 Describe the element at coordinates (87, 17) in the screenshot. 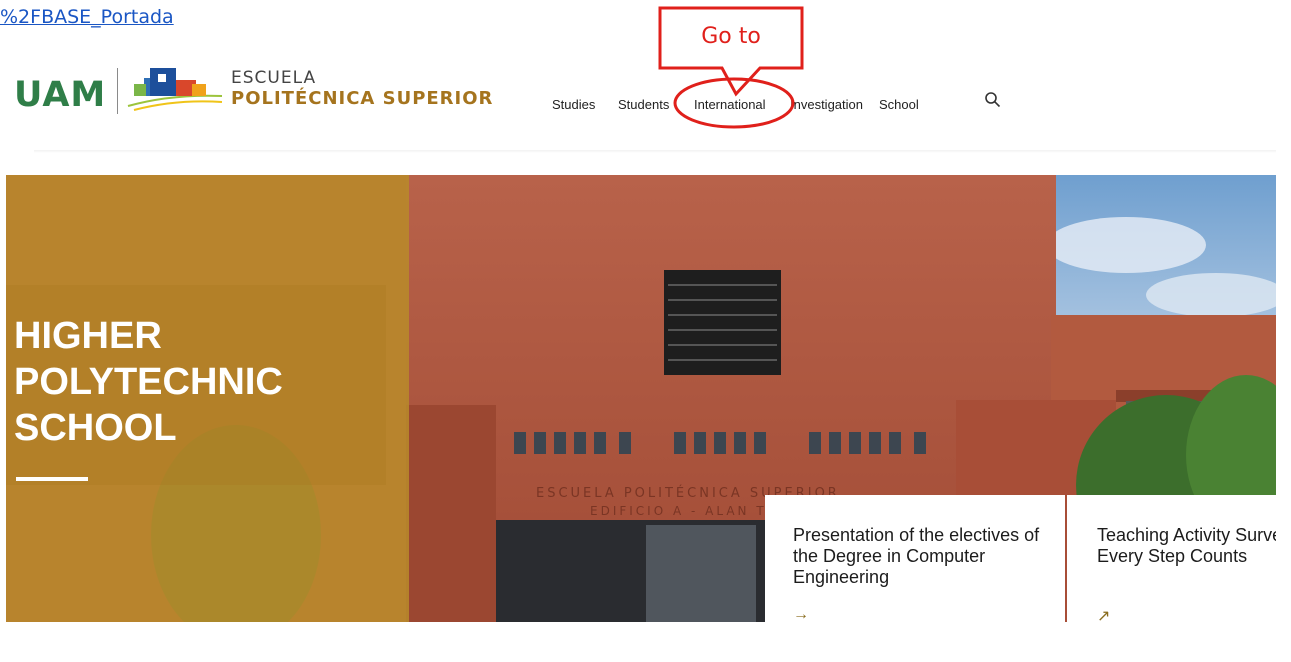

I see `portada-link: %2FBASE_Portada` at that location.